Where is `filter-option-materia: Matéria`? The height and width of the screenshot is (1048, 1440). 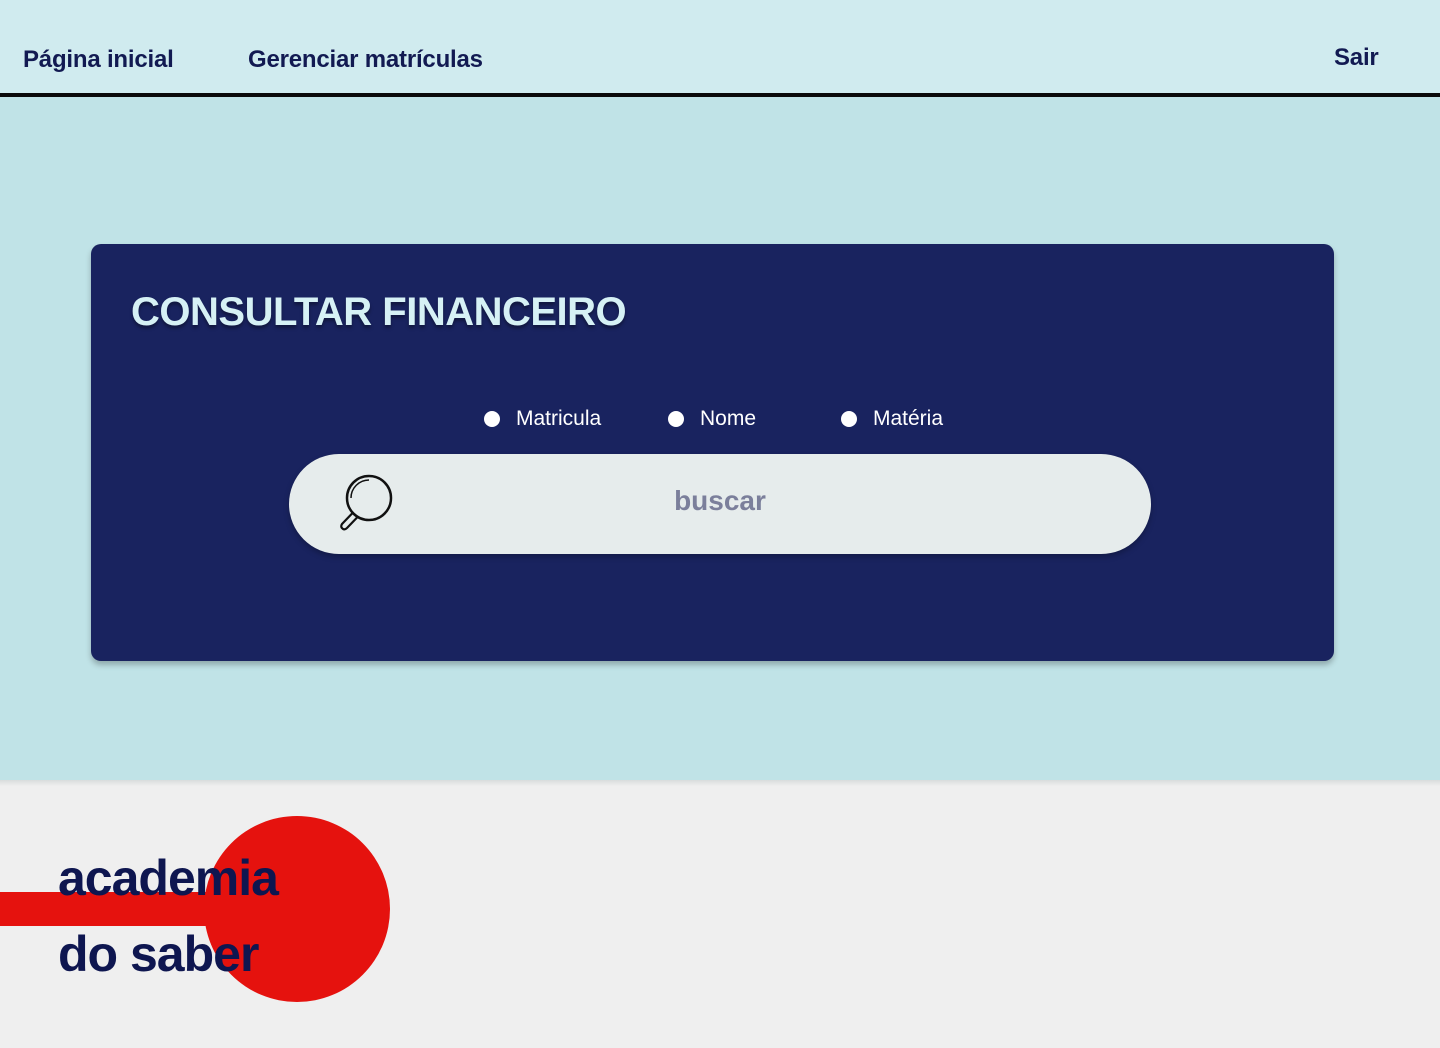 filter-option-materia: Matéria is located at coordinates (892, 419).